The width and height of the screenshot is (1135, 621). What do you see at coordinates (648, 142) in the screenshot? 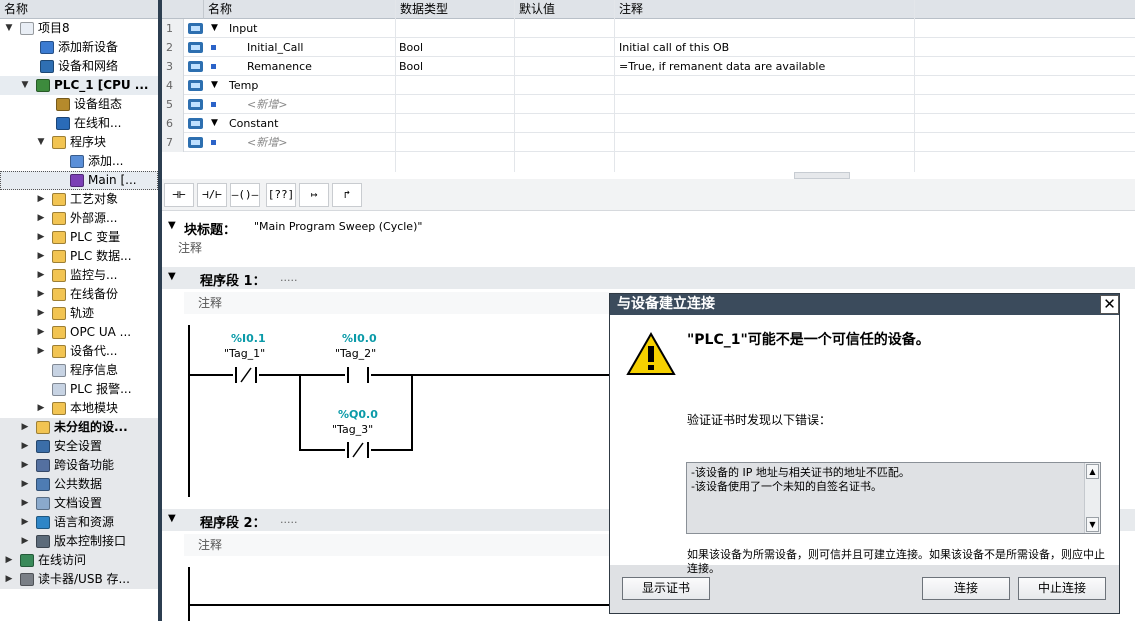
I see `table-row: 7 <新增>` at bounding box center [648, 142].